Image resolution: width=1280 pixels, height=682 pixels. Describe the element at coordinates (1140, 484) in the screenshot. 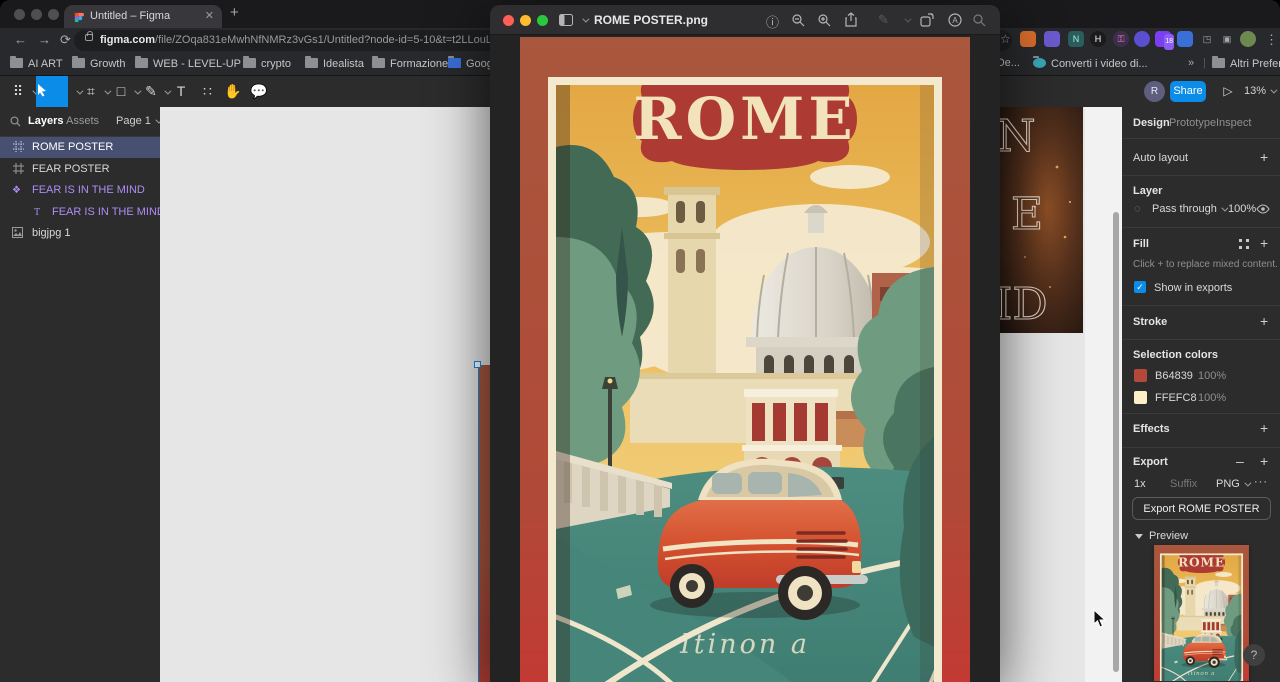

I see `export-scale-select: 1x` at that location.